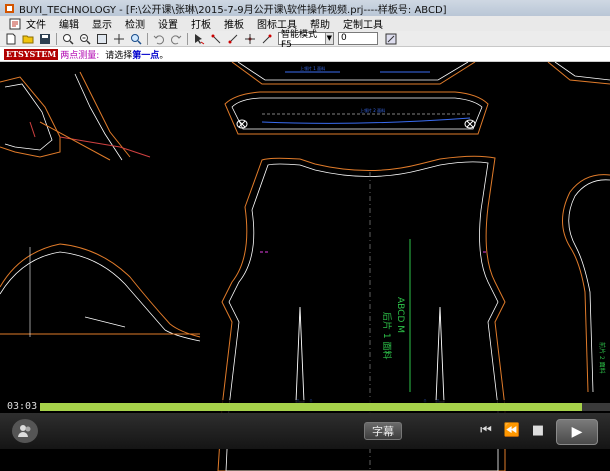  Describe the element at coordinates (387, 335) in the screenshot. I see `piece-label-2: 后片 1 面料` at that location.